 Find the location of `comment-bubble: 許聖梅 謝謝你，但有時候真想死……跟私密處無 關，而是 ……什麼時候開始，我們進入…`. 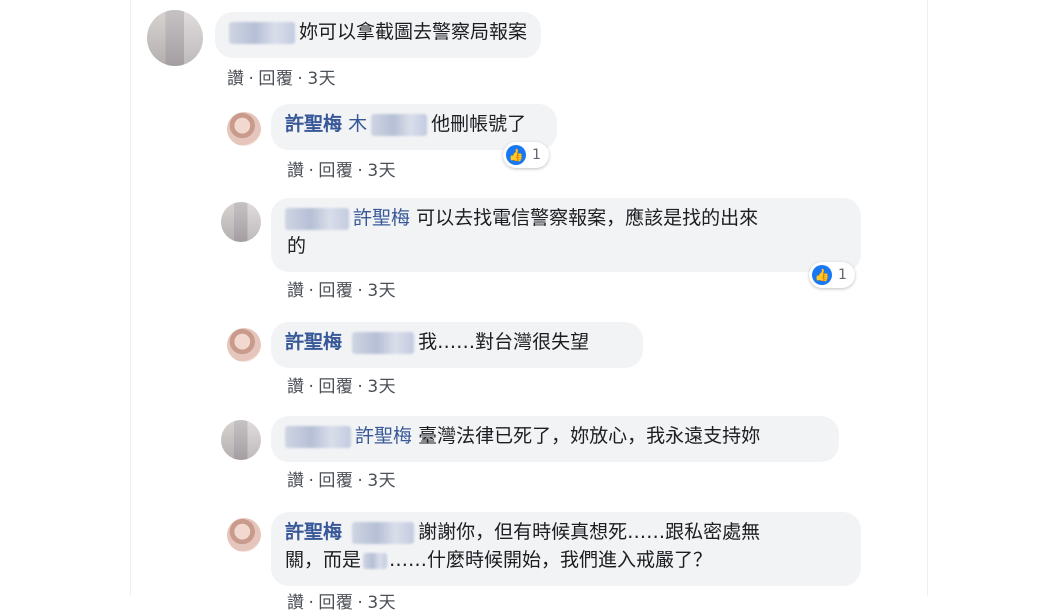

comment-bubble: 許聖梅 謝謝你，但有時候真想死……跟私密處無 關，而是 ……什麼時候開始，我們進入… is located at coordinates (566, 549).